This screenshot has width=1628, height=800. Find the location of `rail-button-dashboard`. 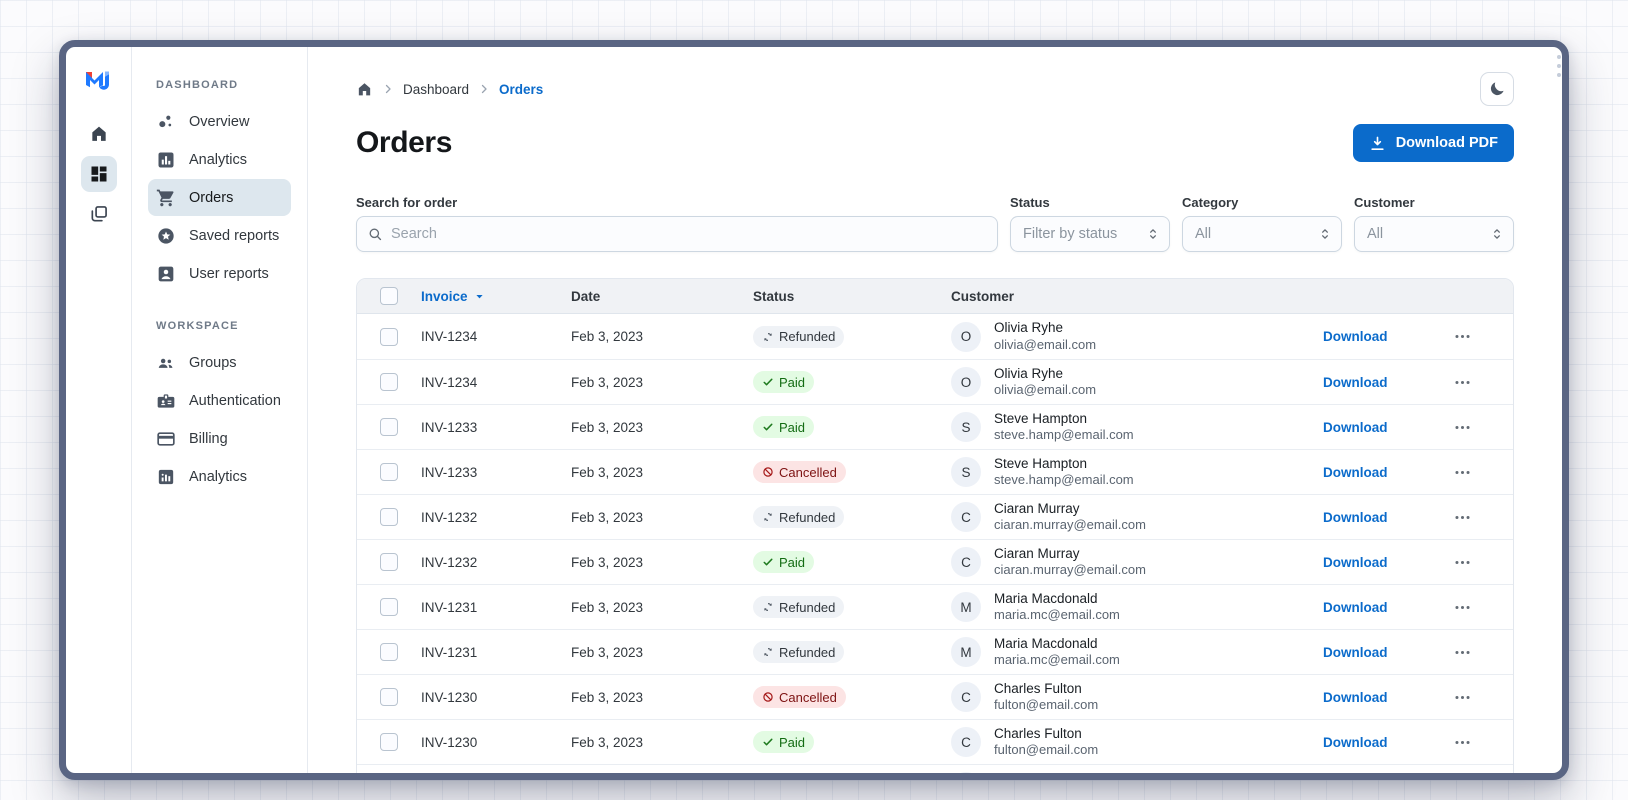

rail-button-dashboard is located at coordinates (98, 174).